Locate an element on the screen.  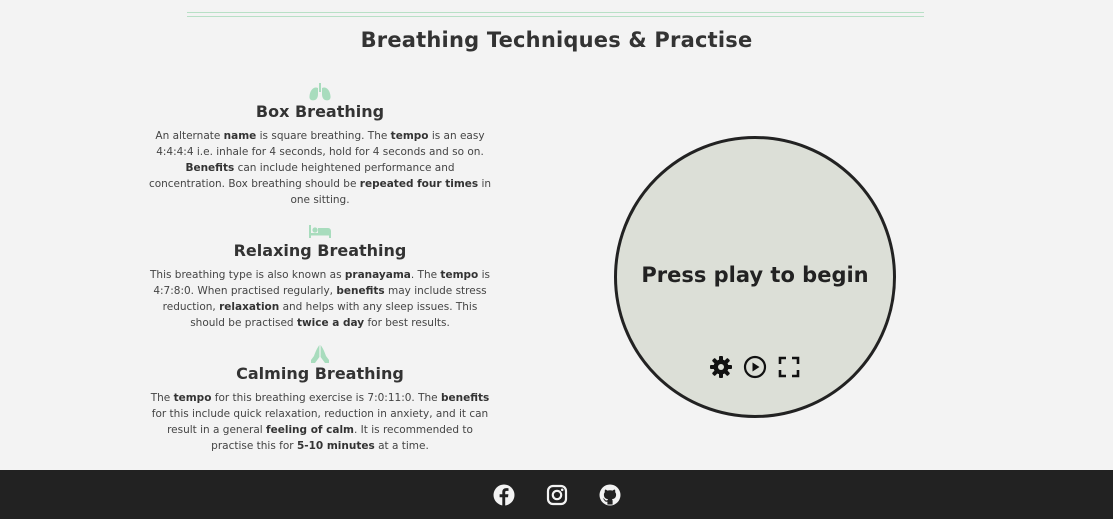
bed-icon is located at coordinates (320, 231).